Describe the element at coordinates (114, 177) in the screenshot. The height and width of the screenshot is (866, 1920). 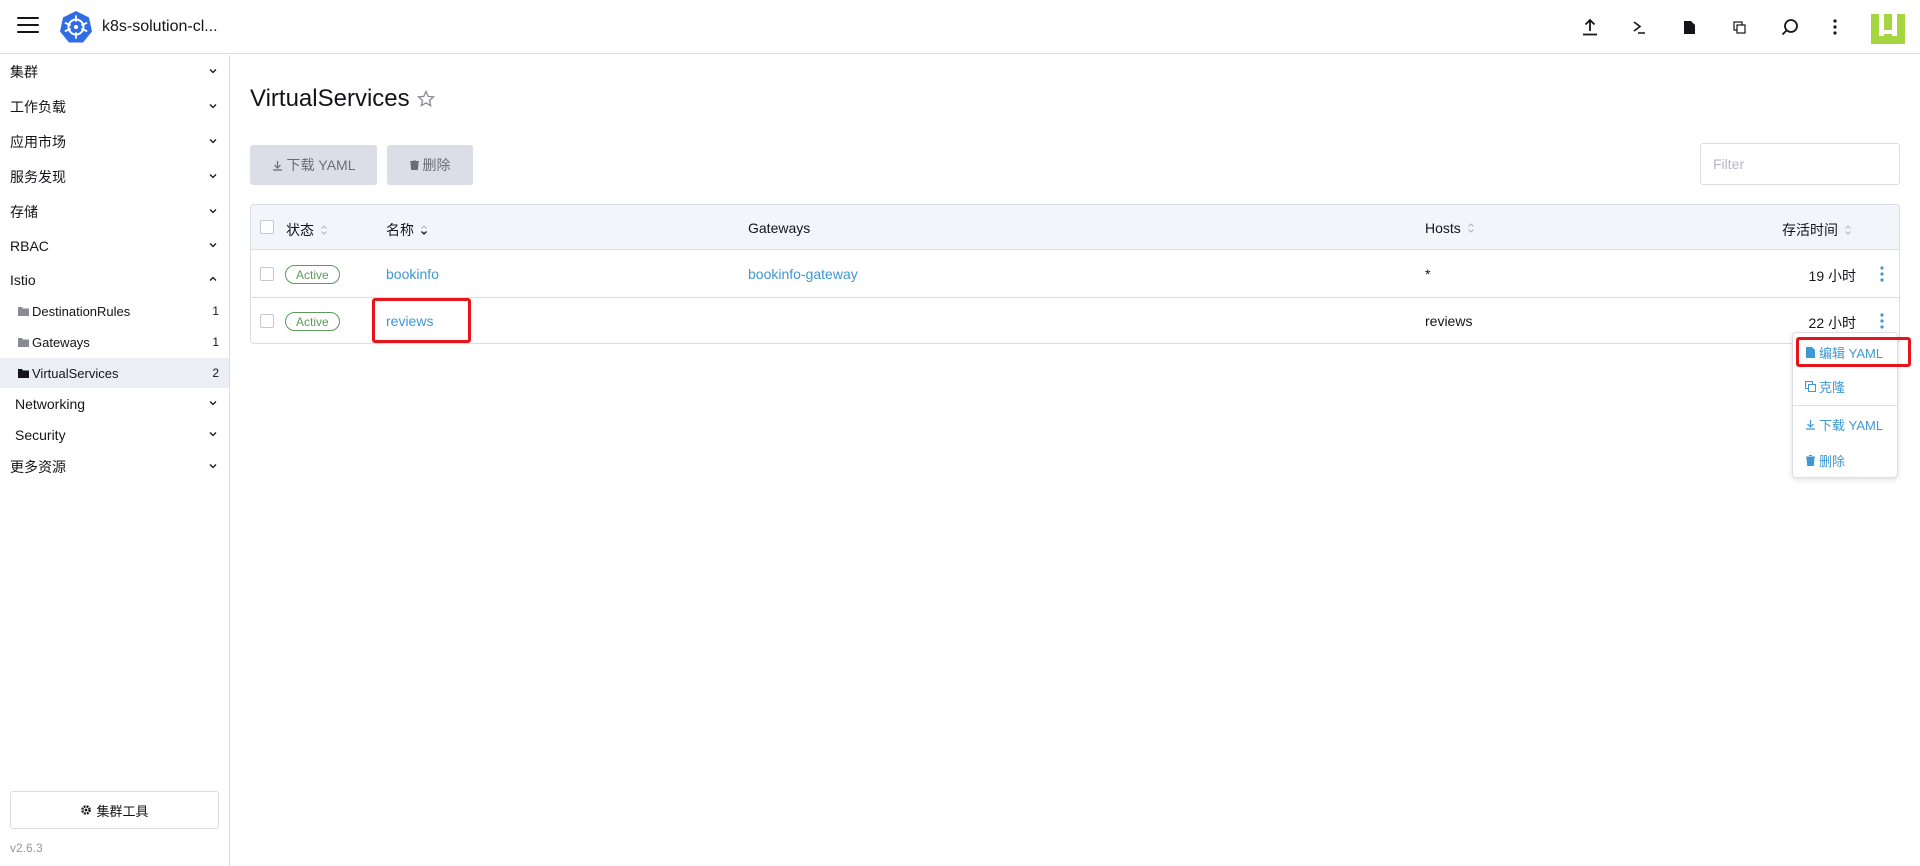
I see `nav-group-service-discovery: 服务发现` at that location.